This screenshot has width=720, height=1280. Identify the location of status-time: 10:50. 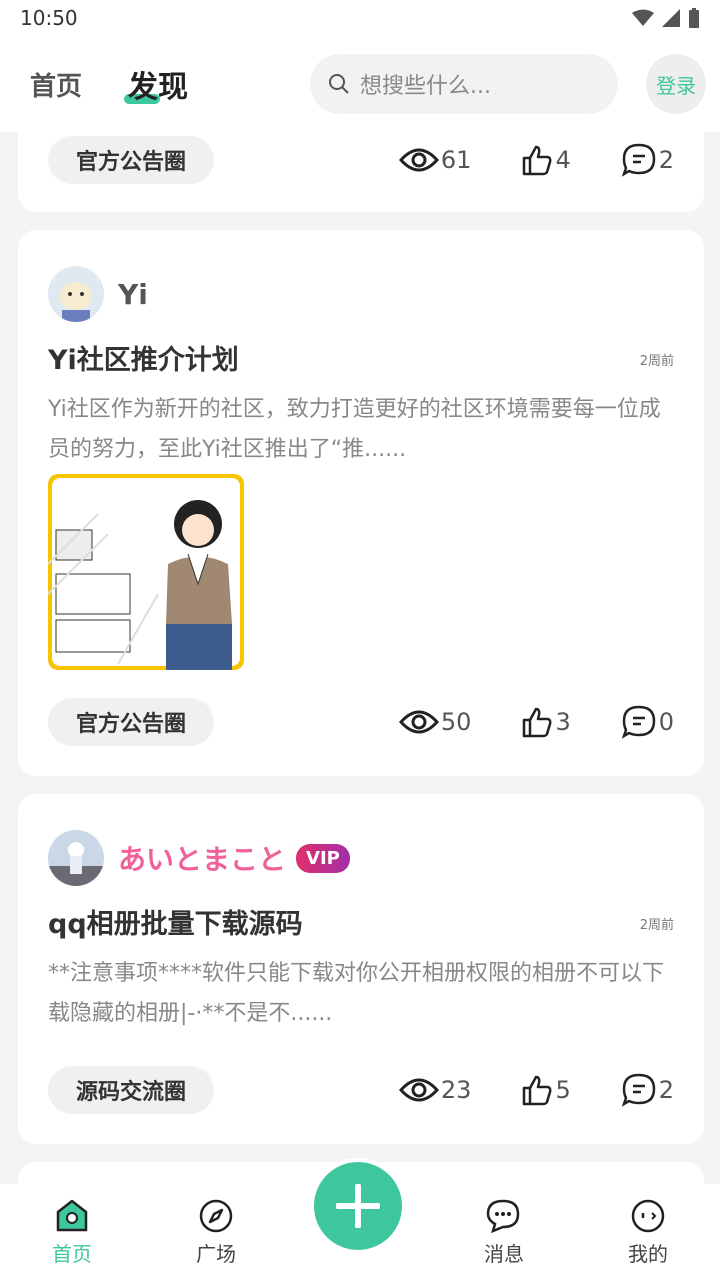
(49, 18).